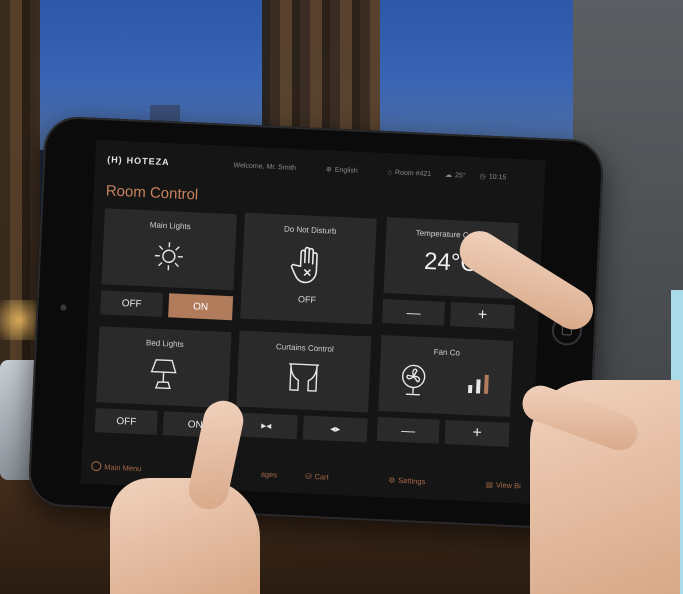  What do you see at coordinates (307, 299) in the screenshot?
I see `dnd-state: OFF` at bounding box center [307, 299].